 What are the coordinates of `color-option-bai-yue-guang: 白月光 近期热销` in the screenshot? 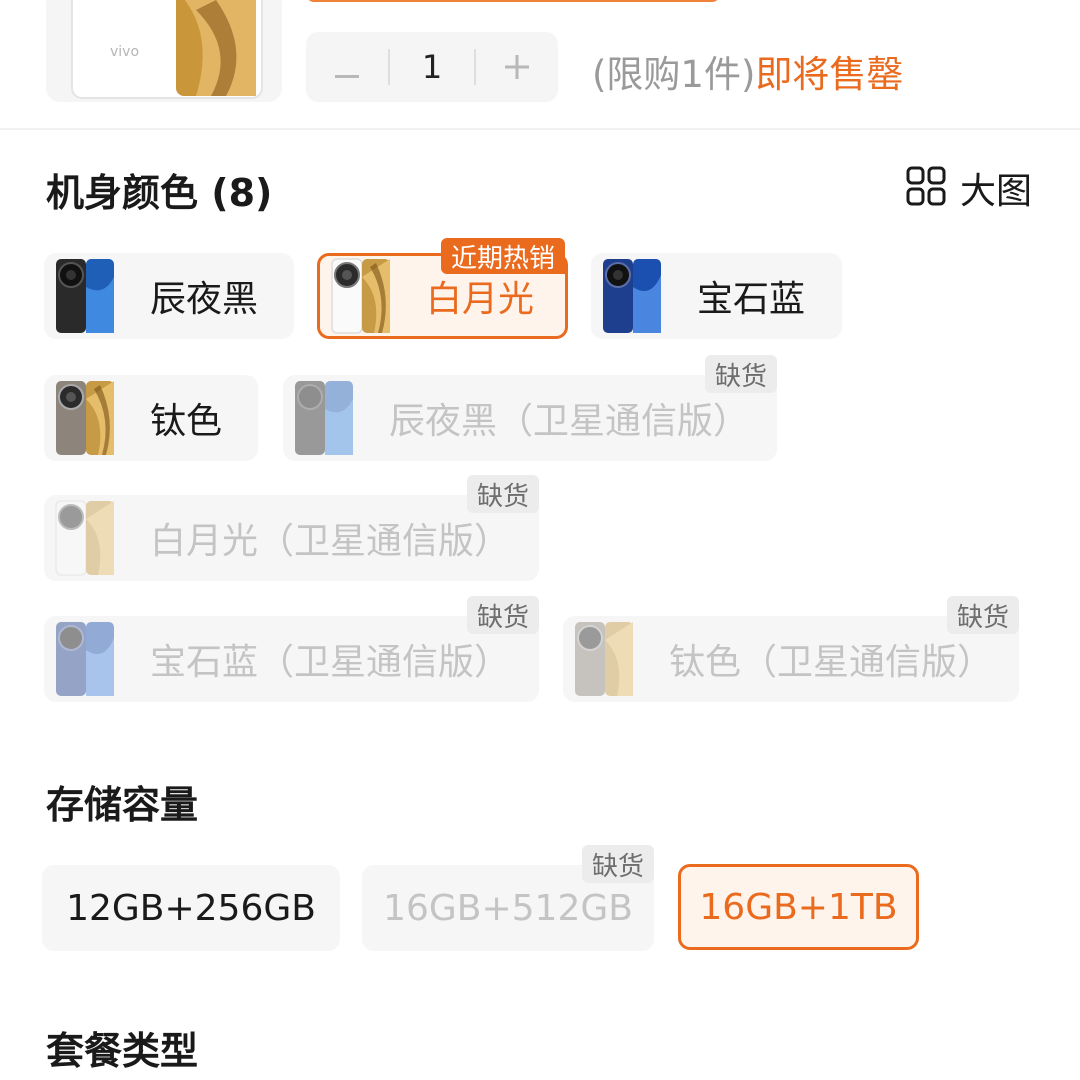 It's located at (442, 288).